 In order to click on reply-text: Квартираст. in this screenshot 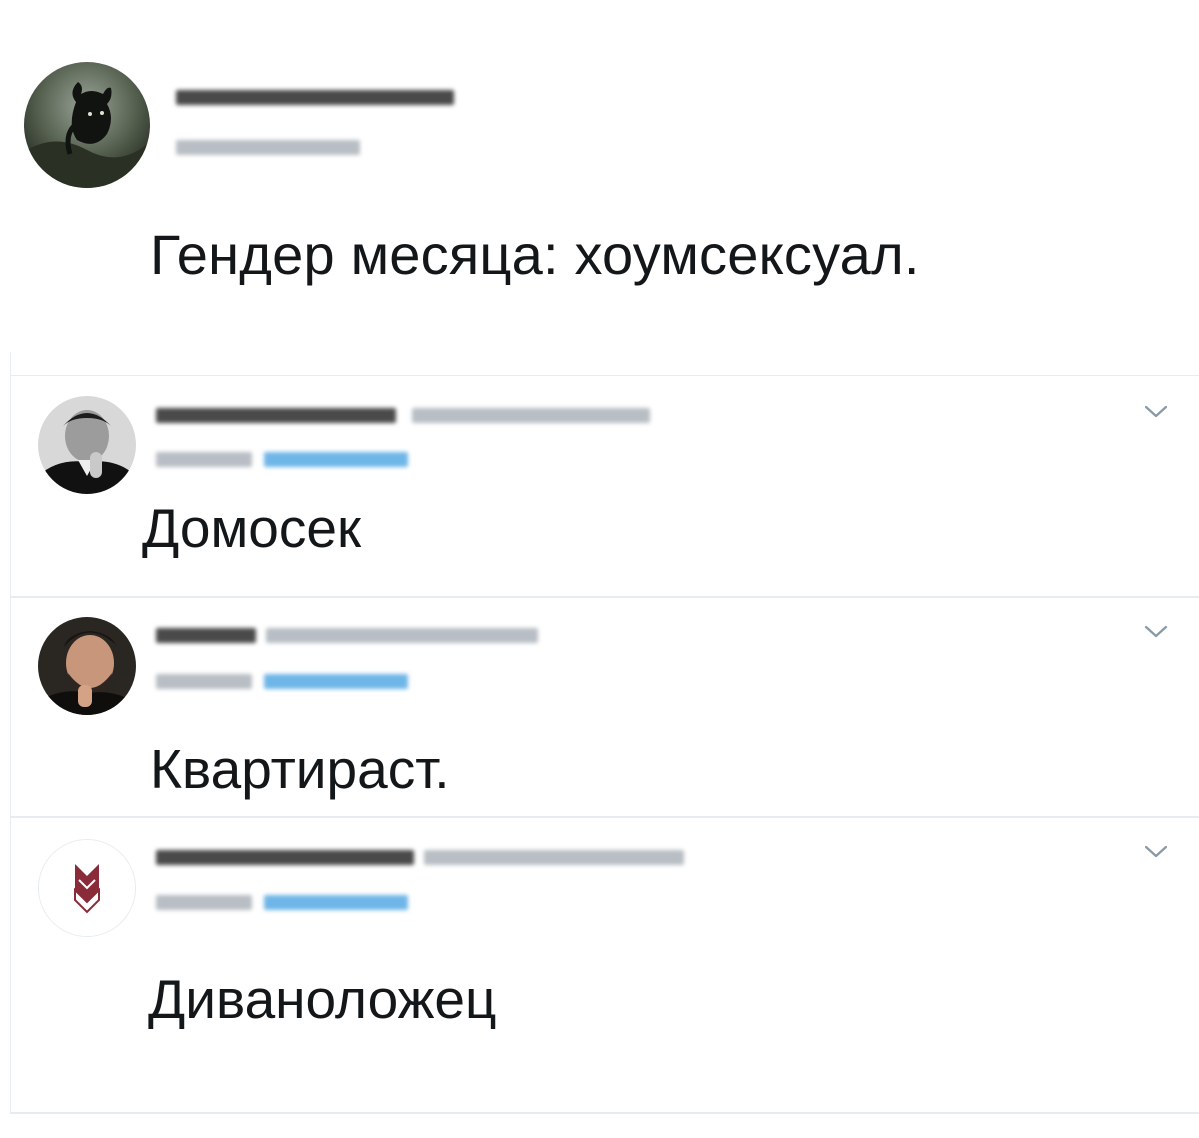, I will do `click(300, 769)`.